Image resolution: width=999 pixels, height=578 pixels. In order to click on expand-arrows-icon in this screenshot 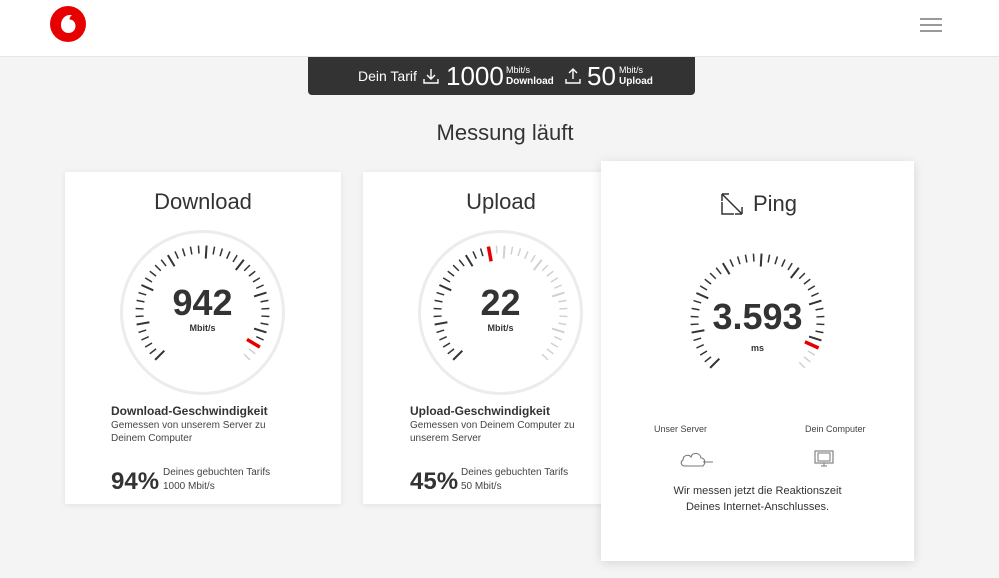, I will do `click(732, 204)`.